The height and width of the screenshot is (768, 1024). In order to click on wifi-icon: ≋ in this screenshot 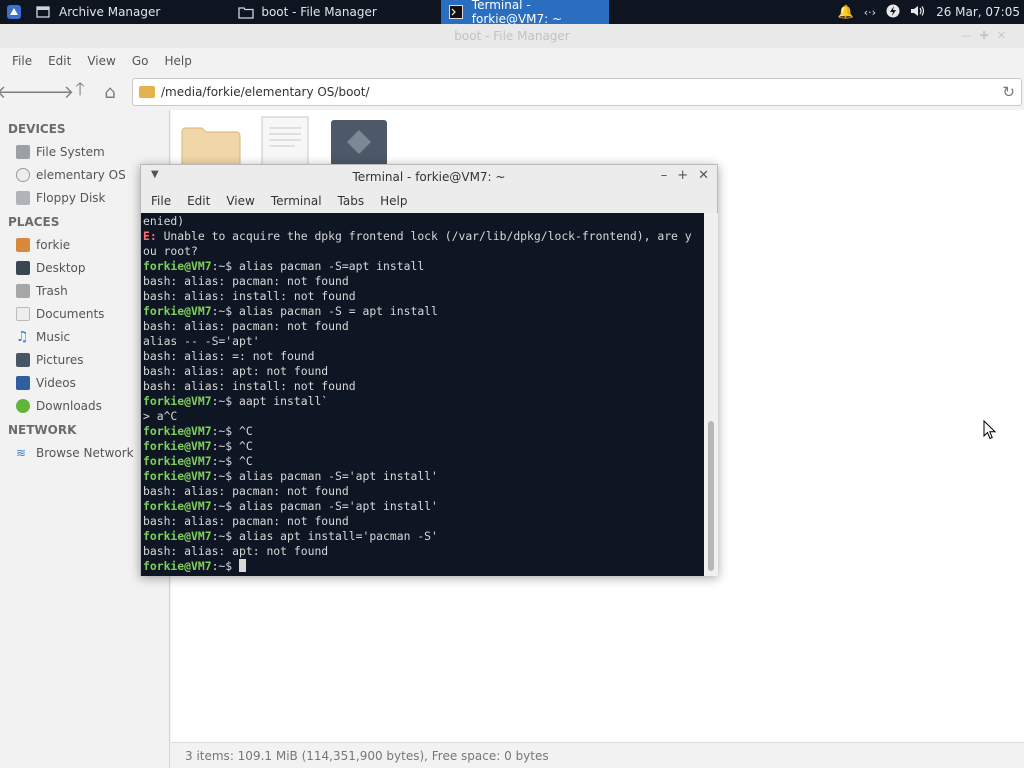, I will do `click(21, 452)`.